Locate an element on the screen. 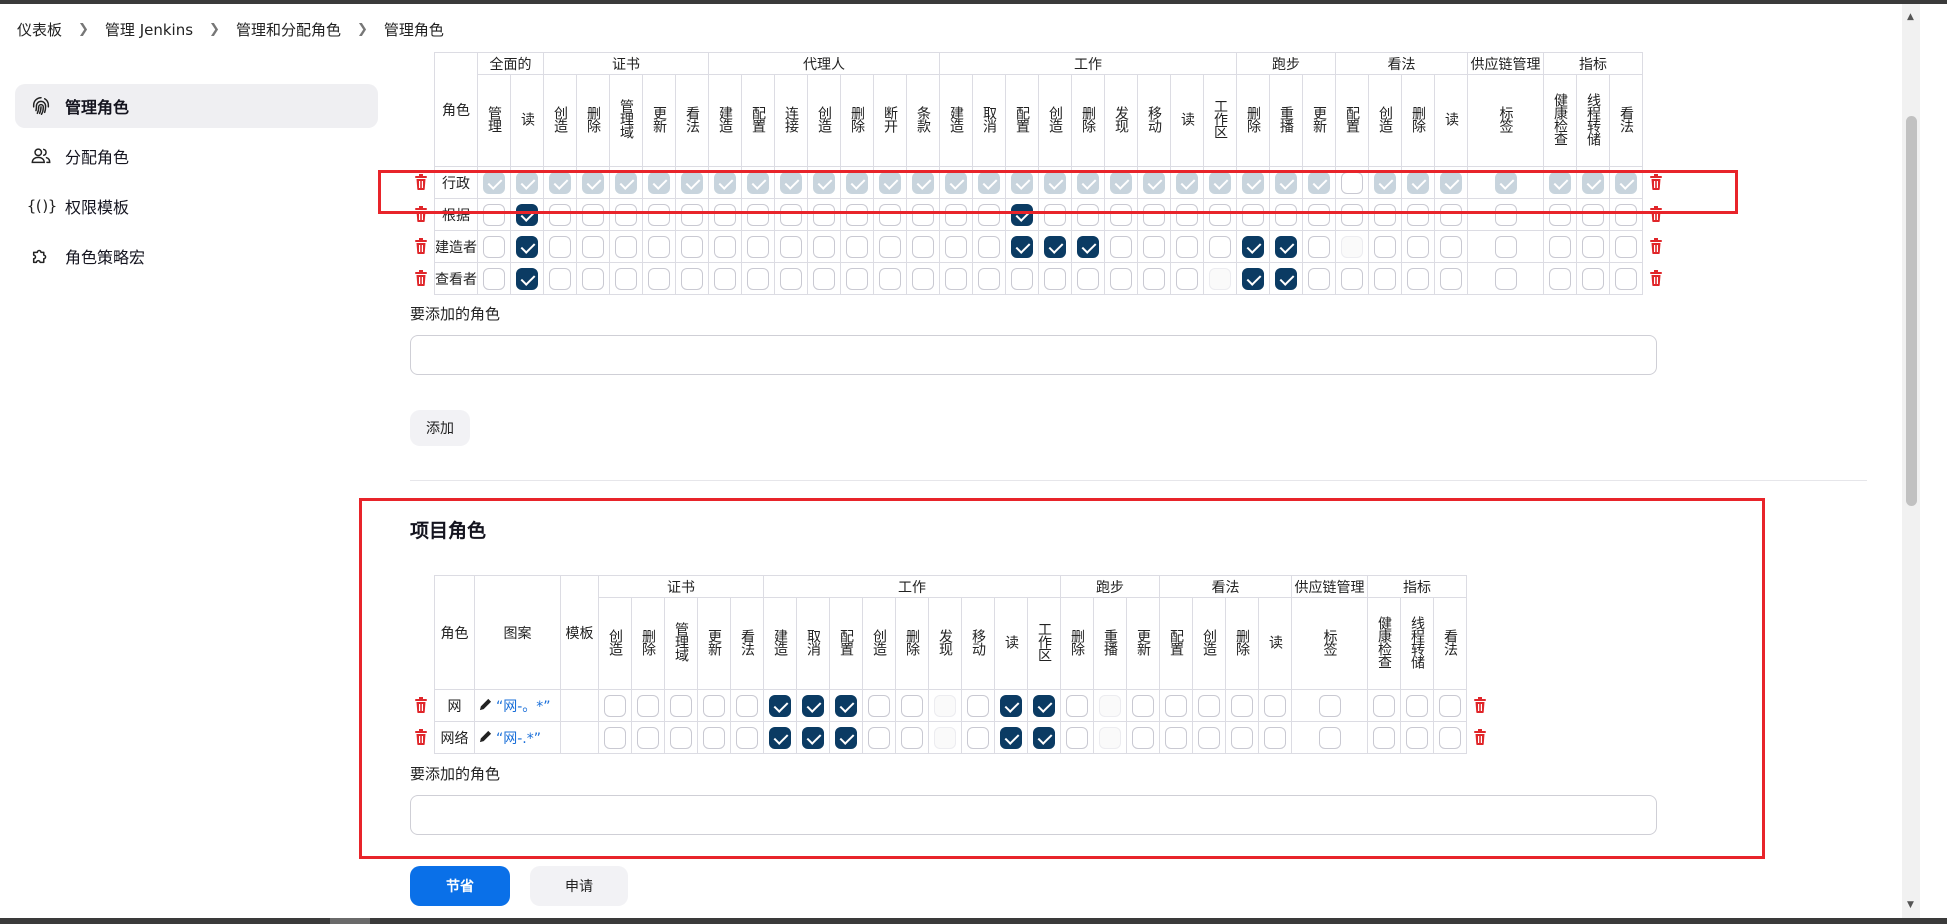  scroll-down-icon: ▼ is located at coordinates (1910, 905).